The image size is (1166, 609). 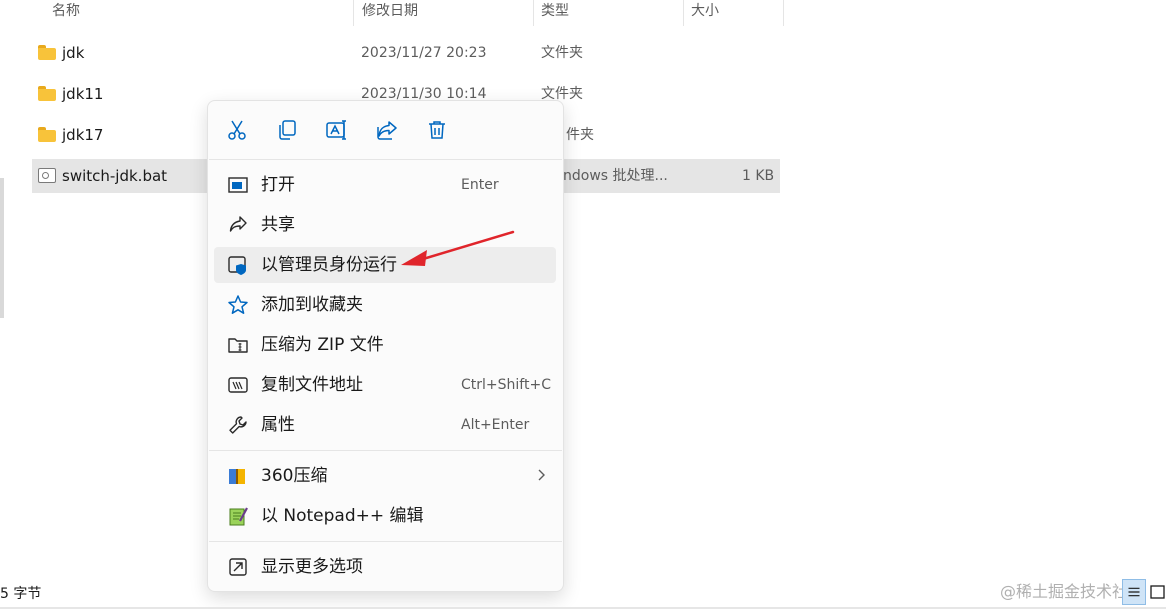 What do you see at coordinates (312, 567) in the screenshot?
I see `menu-item-label: 显示更多选项` at bounding box center [312, 567].